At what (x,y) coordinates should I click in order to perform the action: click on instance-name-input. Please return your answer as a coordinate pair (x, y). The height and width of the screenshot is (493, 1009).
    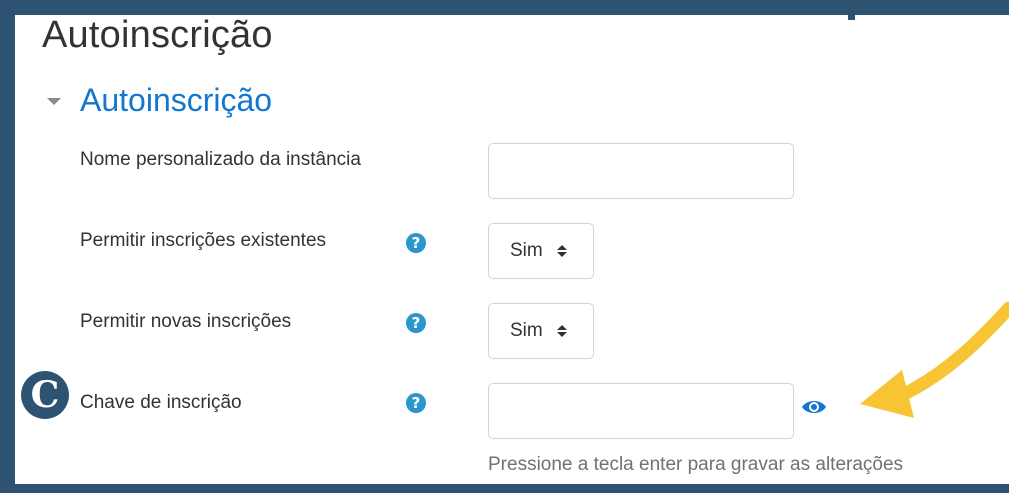
    Looking at the image, I should click on (641, 171).